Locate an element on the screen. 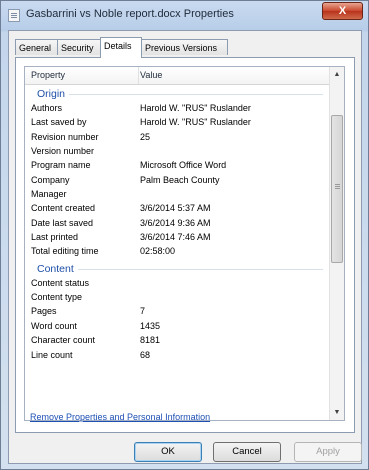  table-row: Character count 8181 is located at coordinates (178, 341).